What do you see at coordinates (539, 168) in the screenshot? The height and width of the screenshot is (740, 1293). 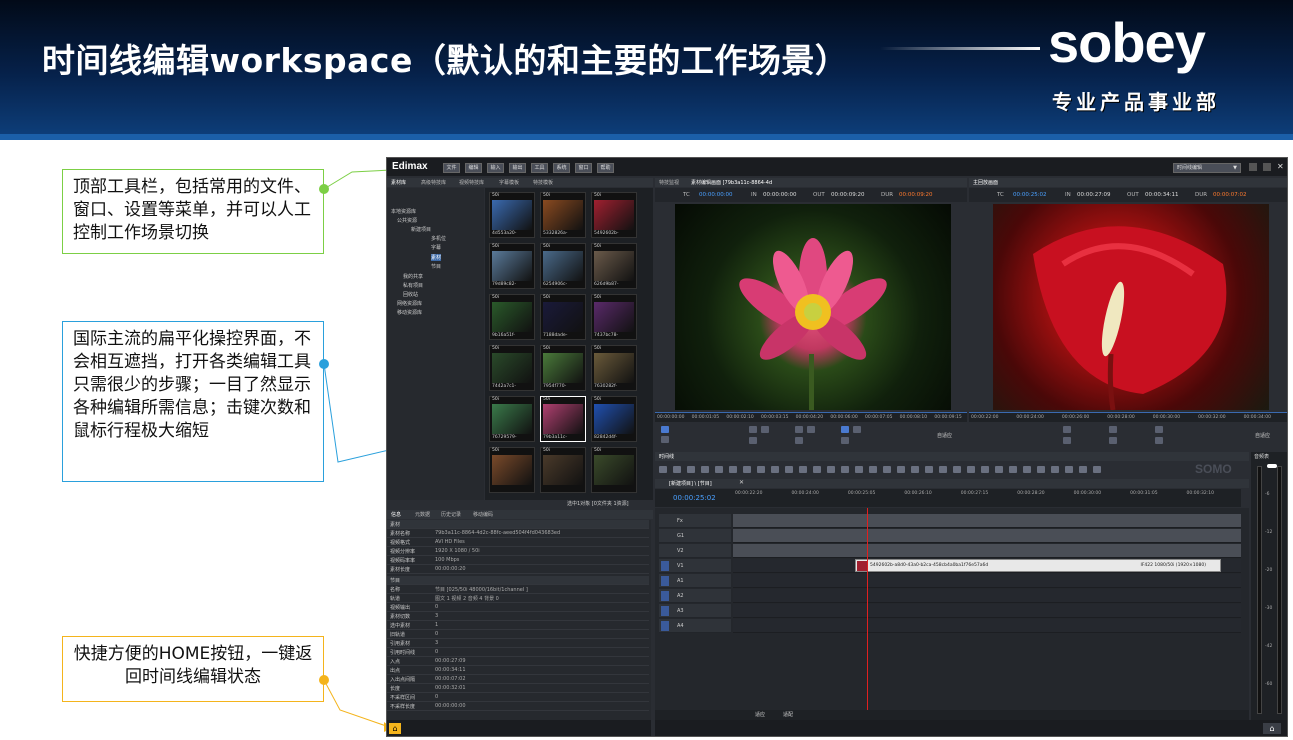 I see `menu-tools: 工具` at bounding box center [539, 168].